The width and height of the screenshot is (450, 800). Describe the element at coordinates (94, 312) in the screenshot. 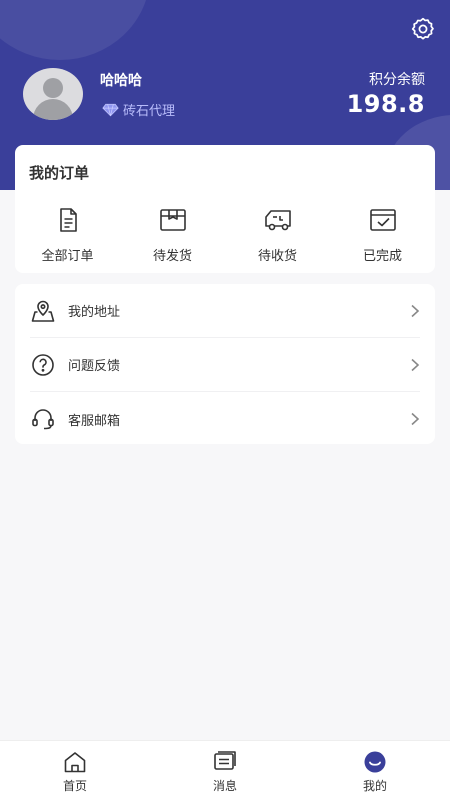

I see `menu-label-my-address: 我的地址` at that location.